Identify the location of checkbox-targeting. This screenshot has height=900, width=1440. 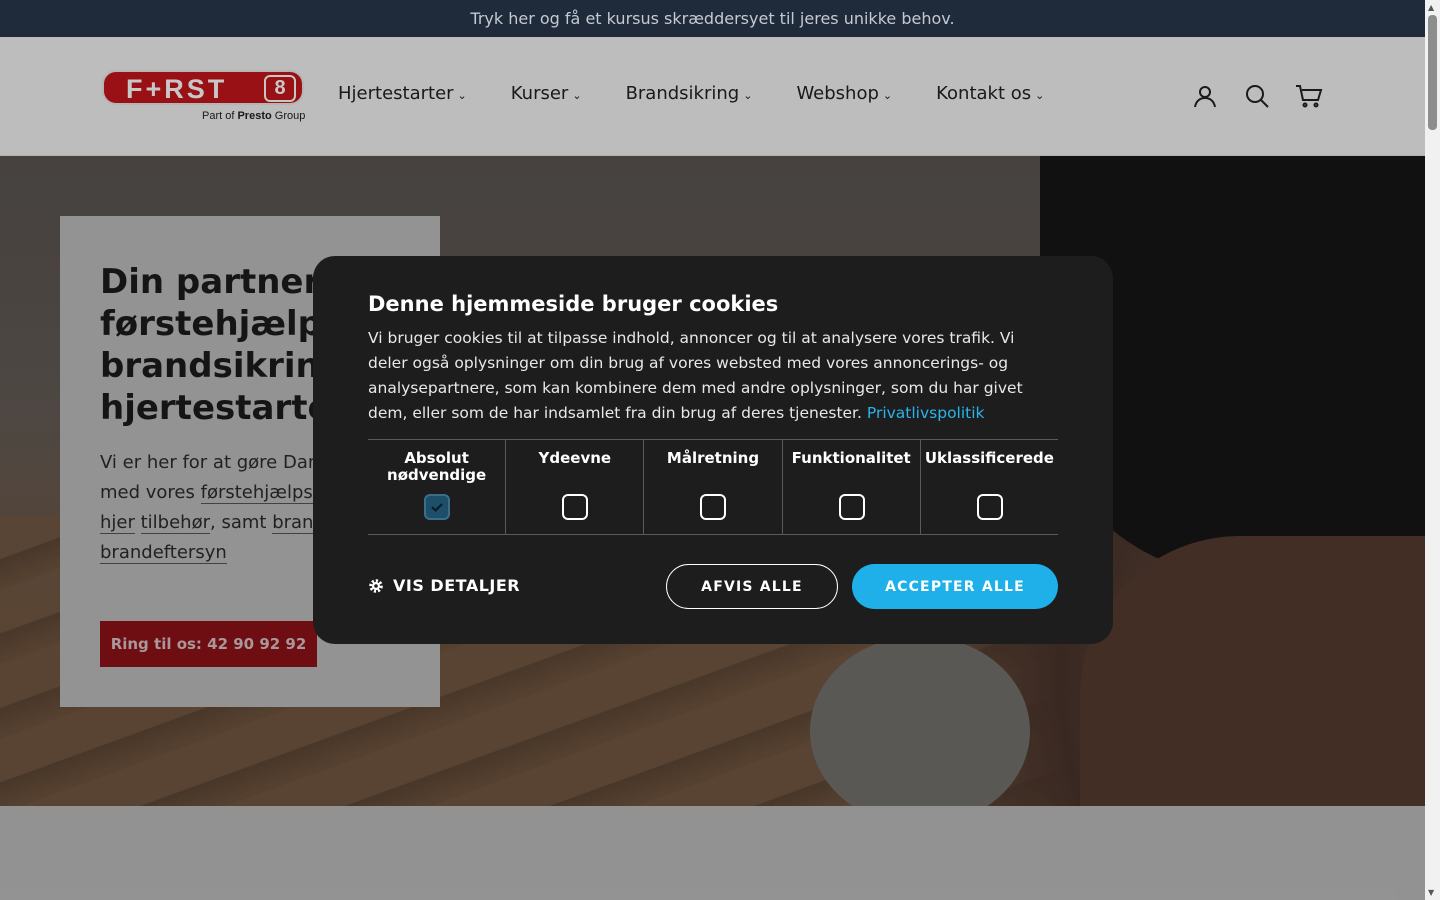
(713, 507).